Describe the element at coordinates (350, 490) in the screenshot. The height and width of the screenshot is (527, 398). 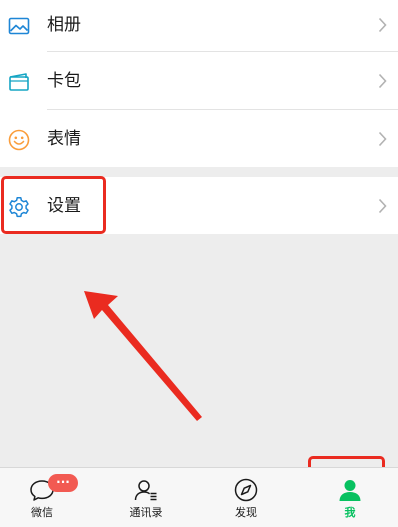
I see `person-icon` at that location.